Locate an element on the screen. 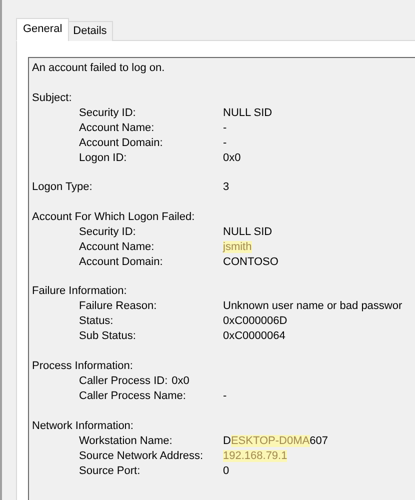  section-heading: Subject: is located at coordinates (52, 98).